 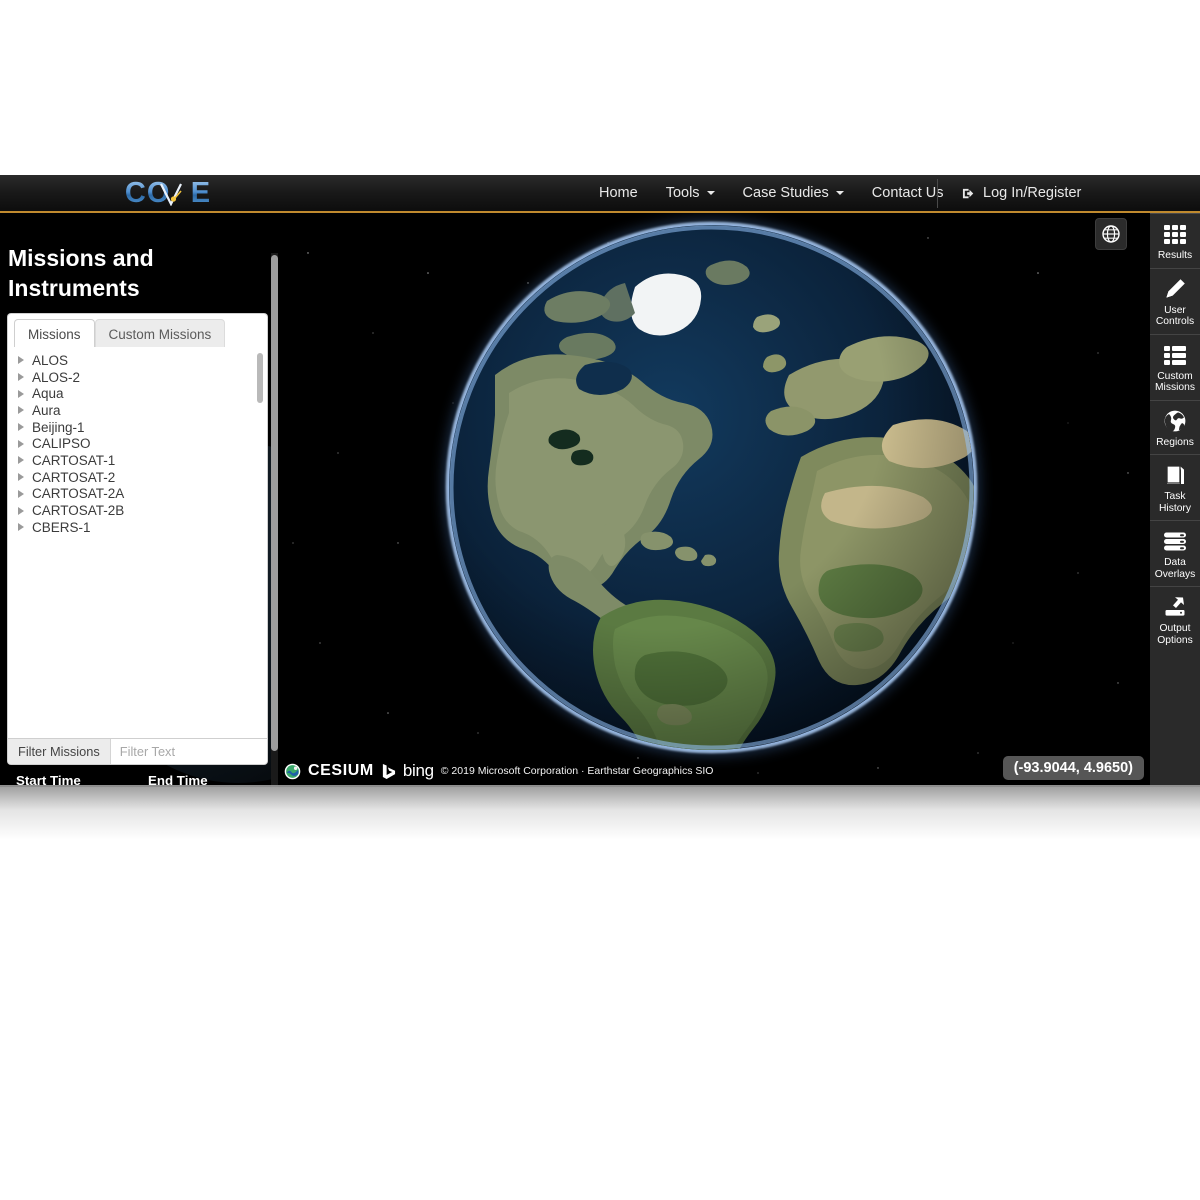 What do you see at coordinates (188, 751) in the screenshot?
I see `filter-text-input` at bounding box center [188, 751].